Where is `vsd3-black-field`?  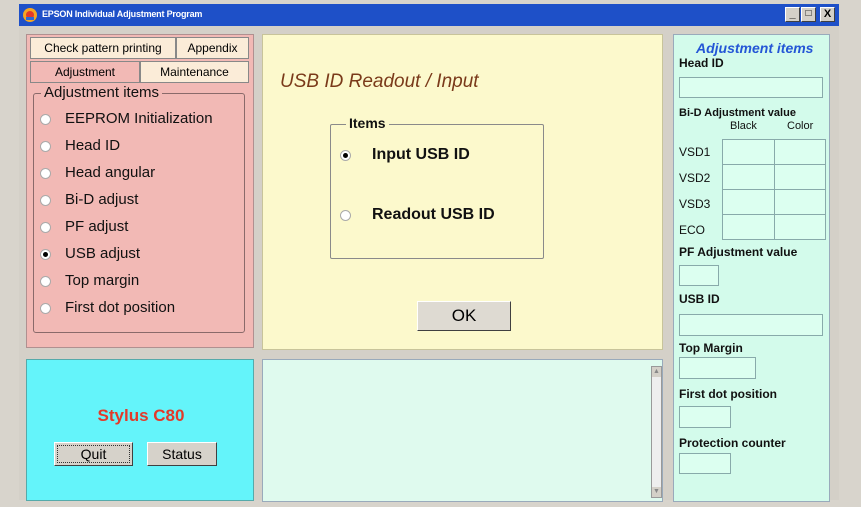
vsd3-black-field is located at coordinates (748, 202).